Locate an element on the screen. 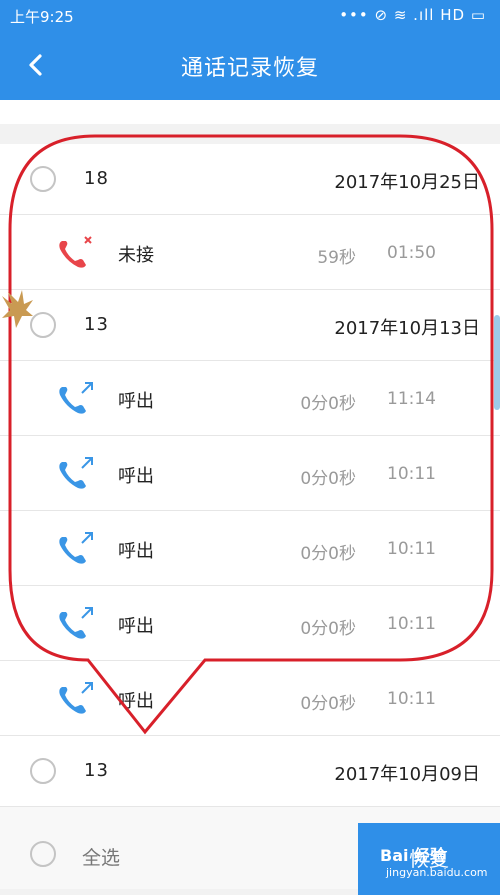 The height and width of the screenshot is (895, 500). top-strip is located at coordinates (250, 112).